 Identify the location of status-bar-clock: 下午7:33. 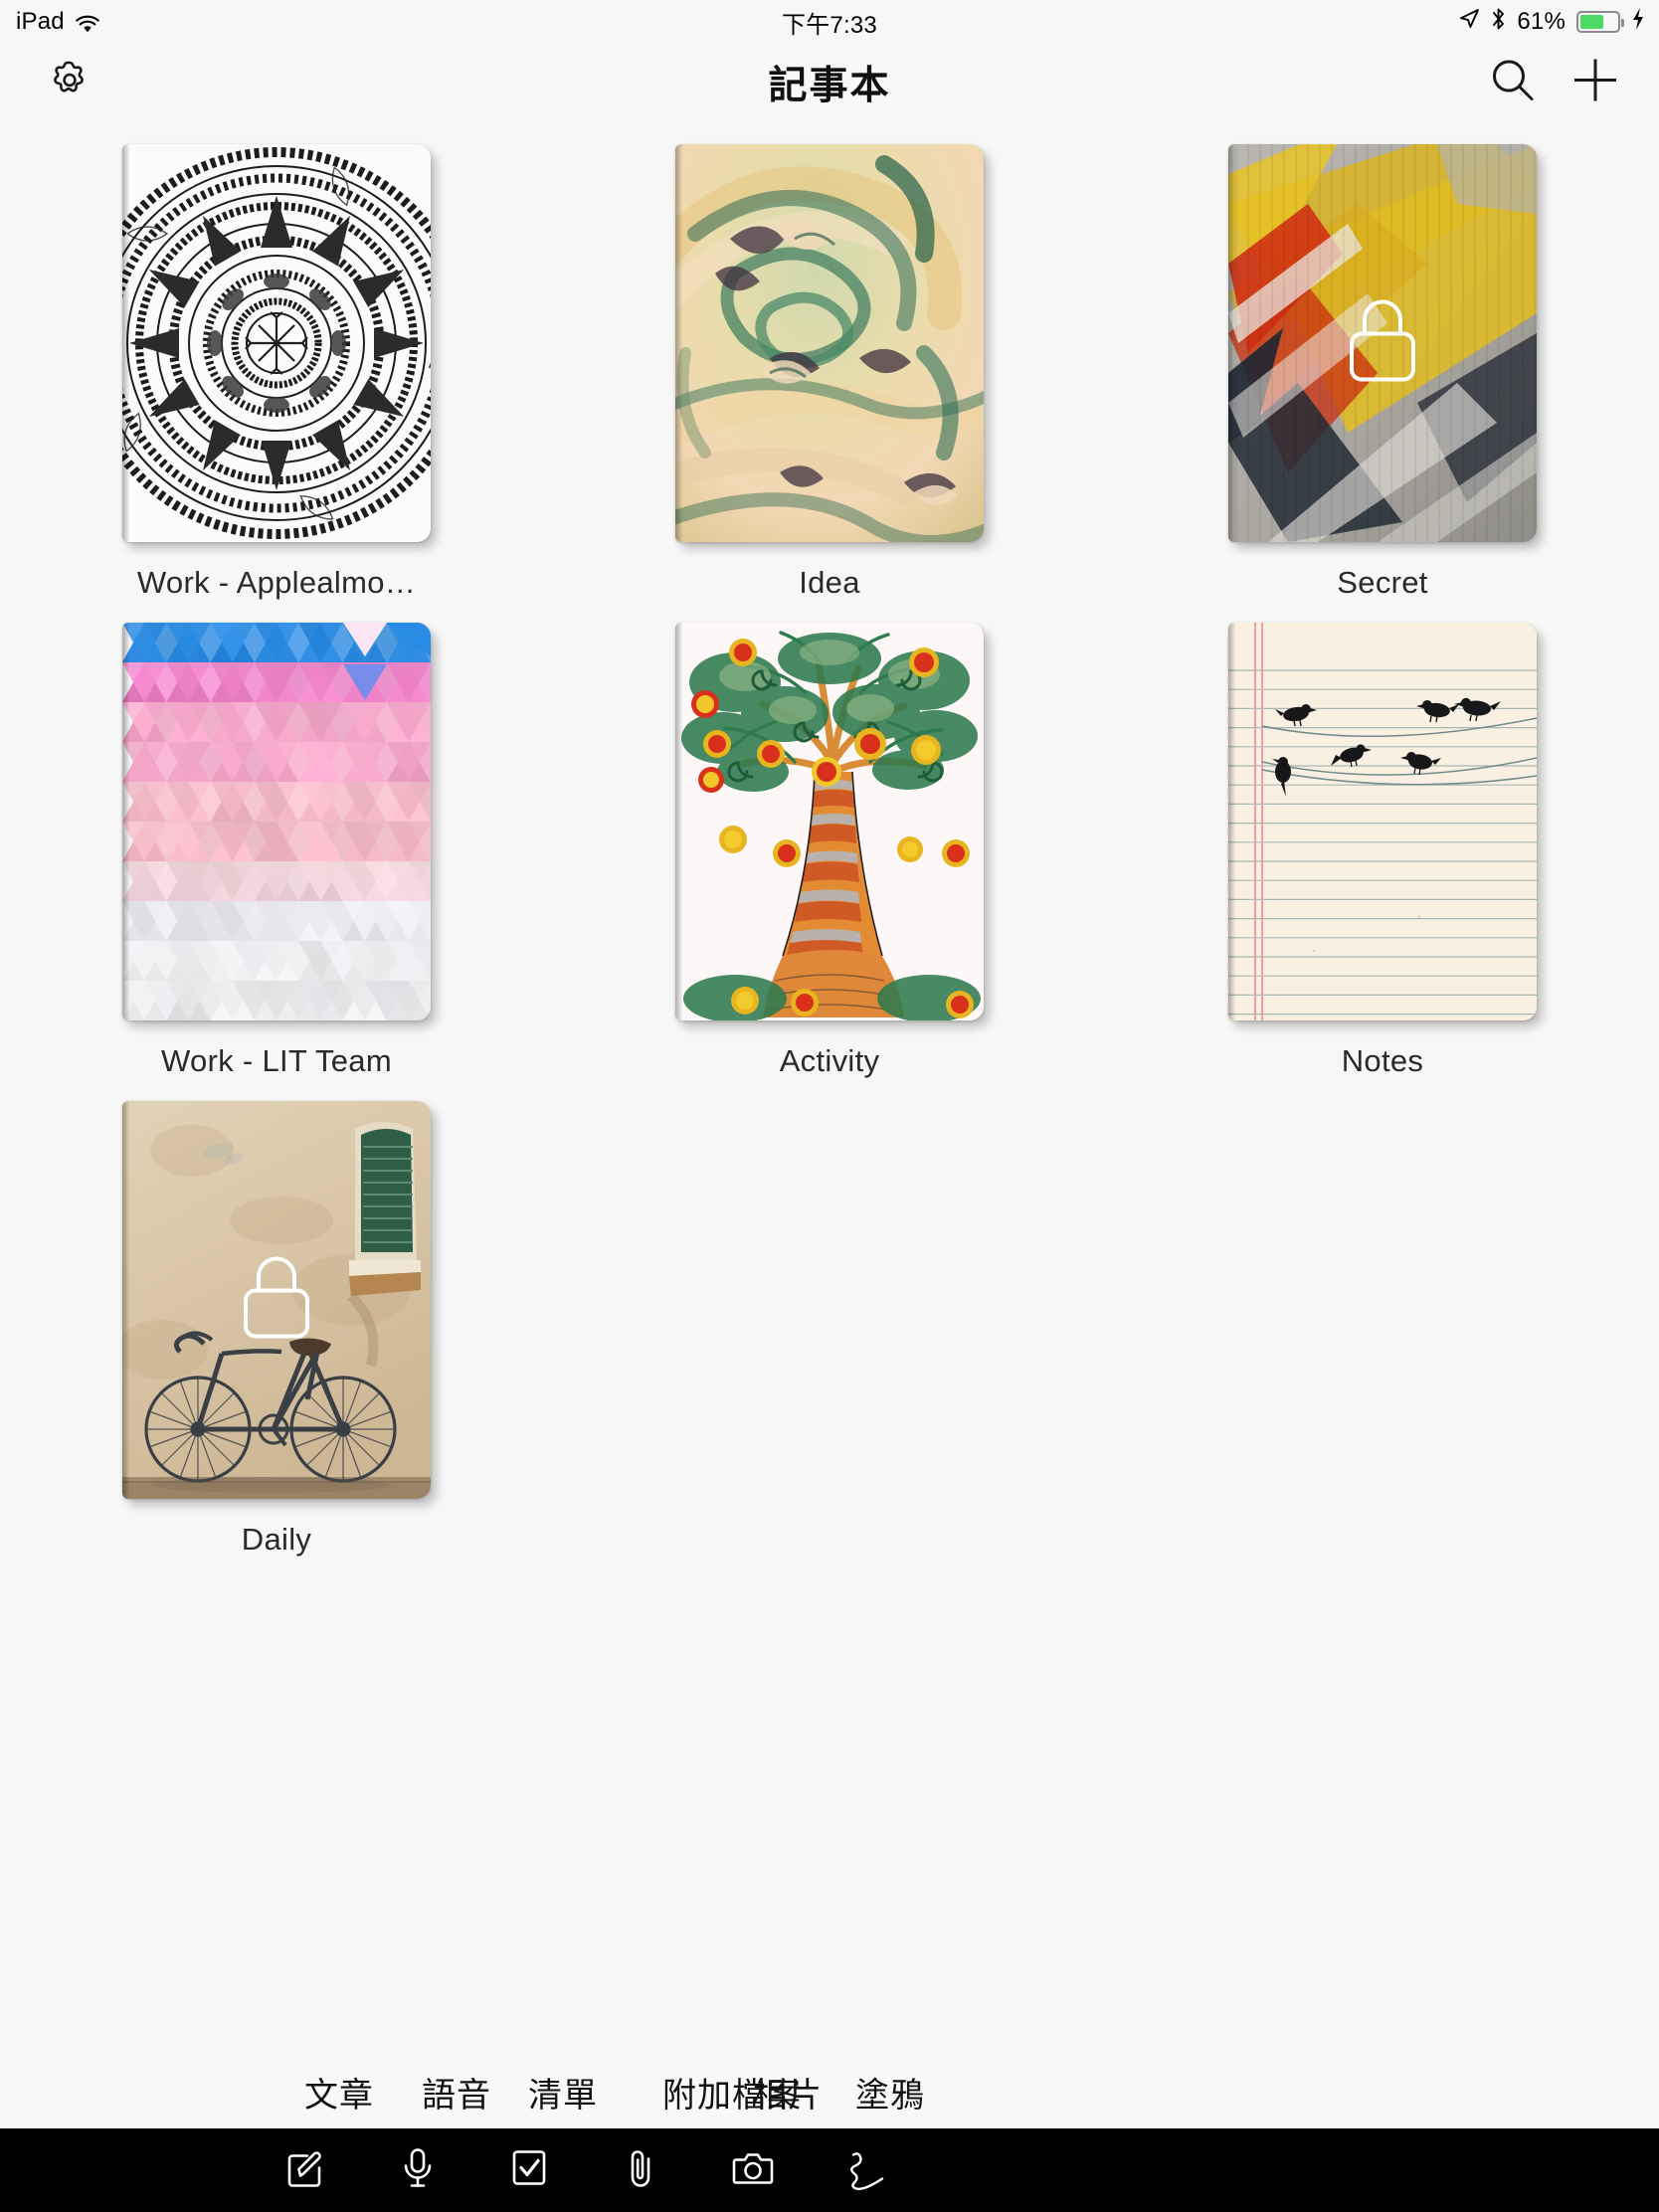
(829, 25).